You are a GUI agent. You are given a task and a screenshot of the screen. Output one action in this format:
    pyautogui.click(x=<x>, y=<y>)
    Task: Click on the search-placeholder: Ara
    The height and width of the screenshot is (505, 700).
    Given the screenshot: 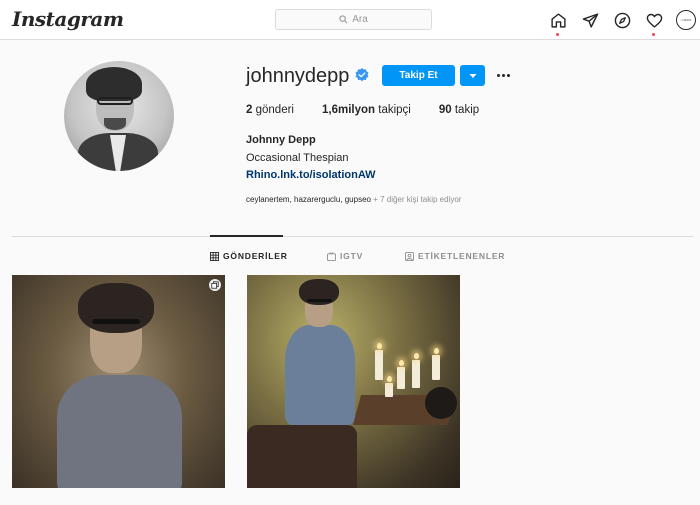 What is the action you would take?
    pyautogui.click(x=360, y=19)
    